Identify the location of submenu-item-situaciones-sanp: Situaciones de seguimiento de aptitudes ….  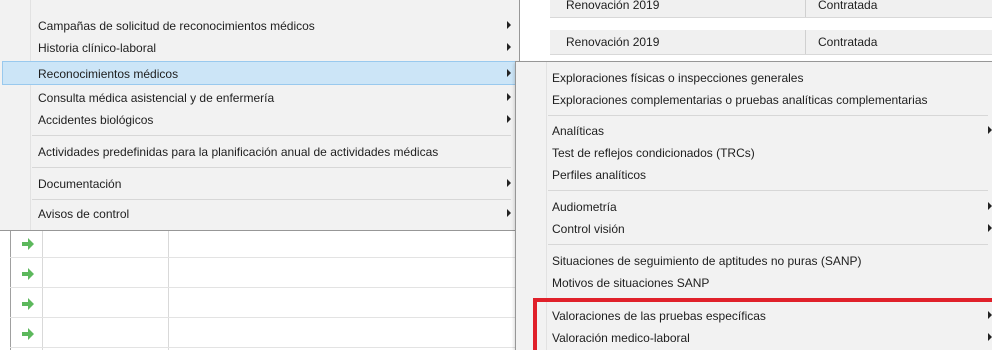
(754, 261).